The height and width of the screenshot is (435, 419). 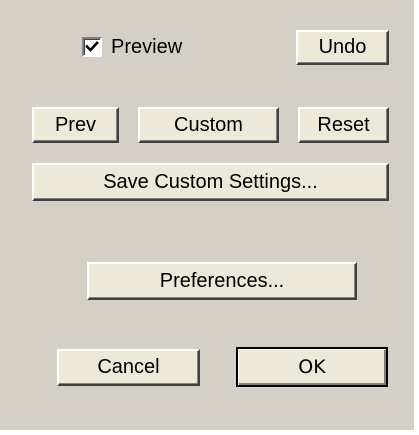 I want to click on ok-button: OK, so click(x=312, y=367).